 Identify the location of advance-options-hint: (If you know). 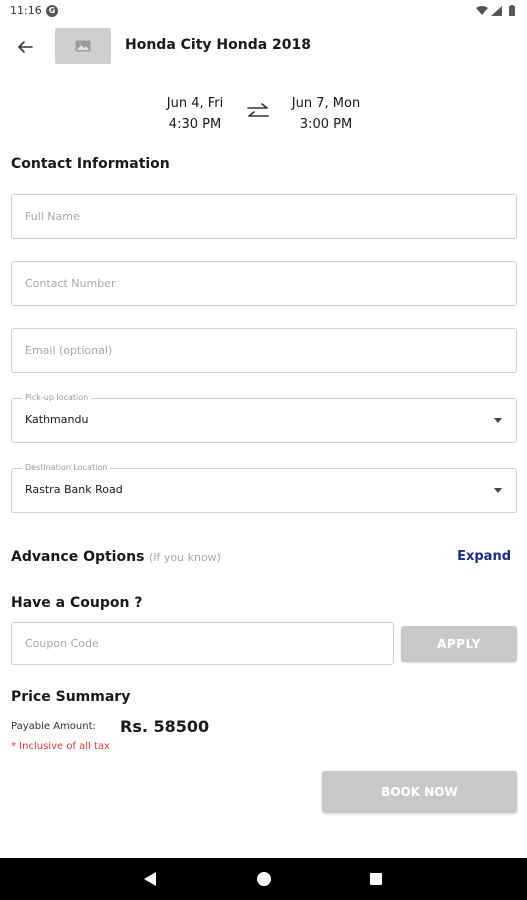
(185, 557).